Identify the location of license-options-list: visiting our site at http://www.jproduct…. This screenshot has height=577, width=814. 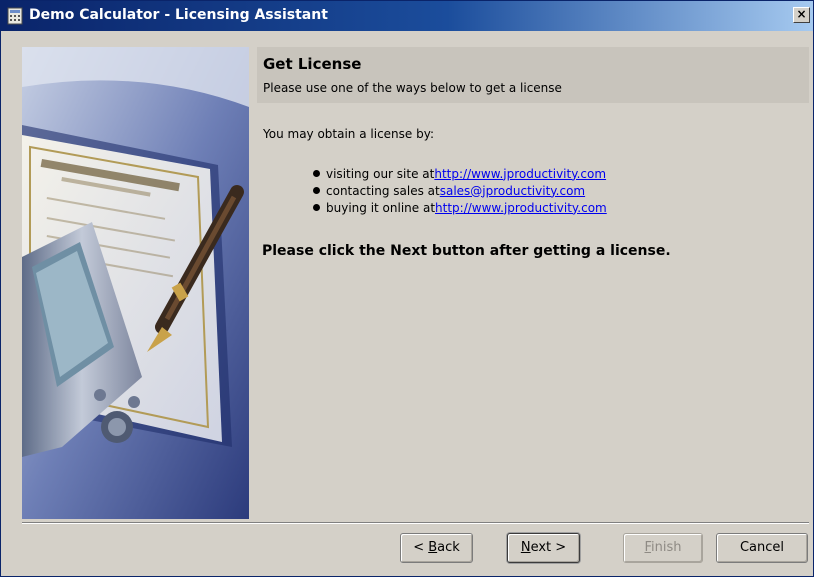
(460, 190).